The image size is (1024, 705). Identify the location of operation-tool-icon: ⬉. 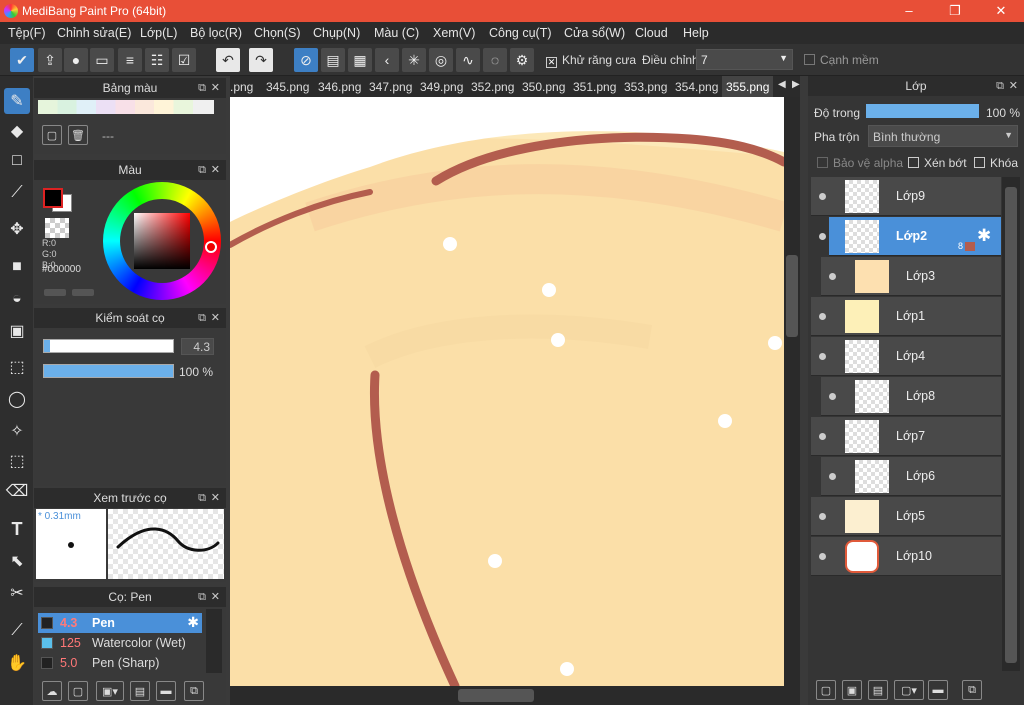
(17, 561).